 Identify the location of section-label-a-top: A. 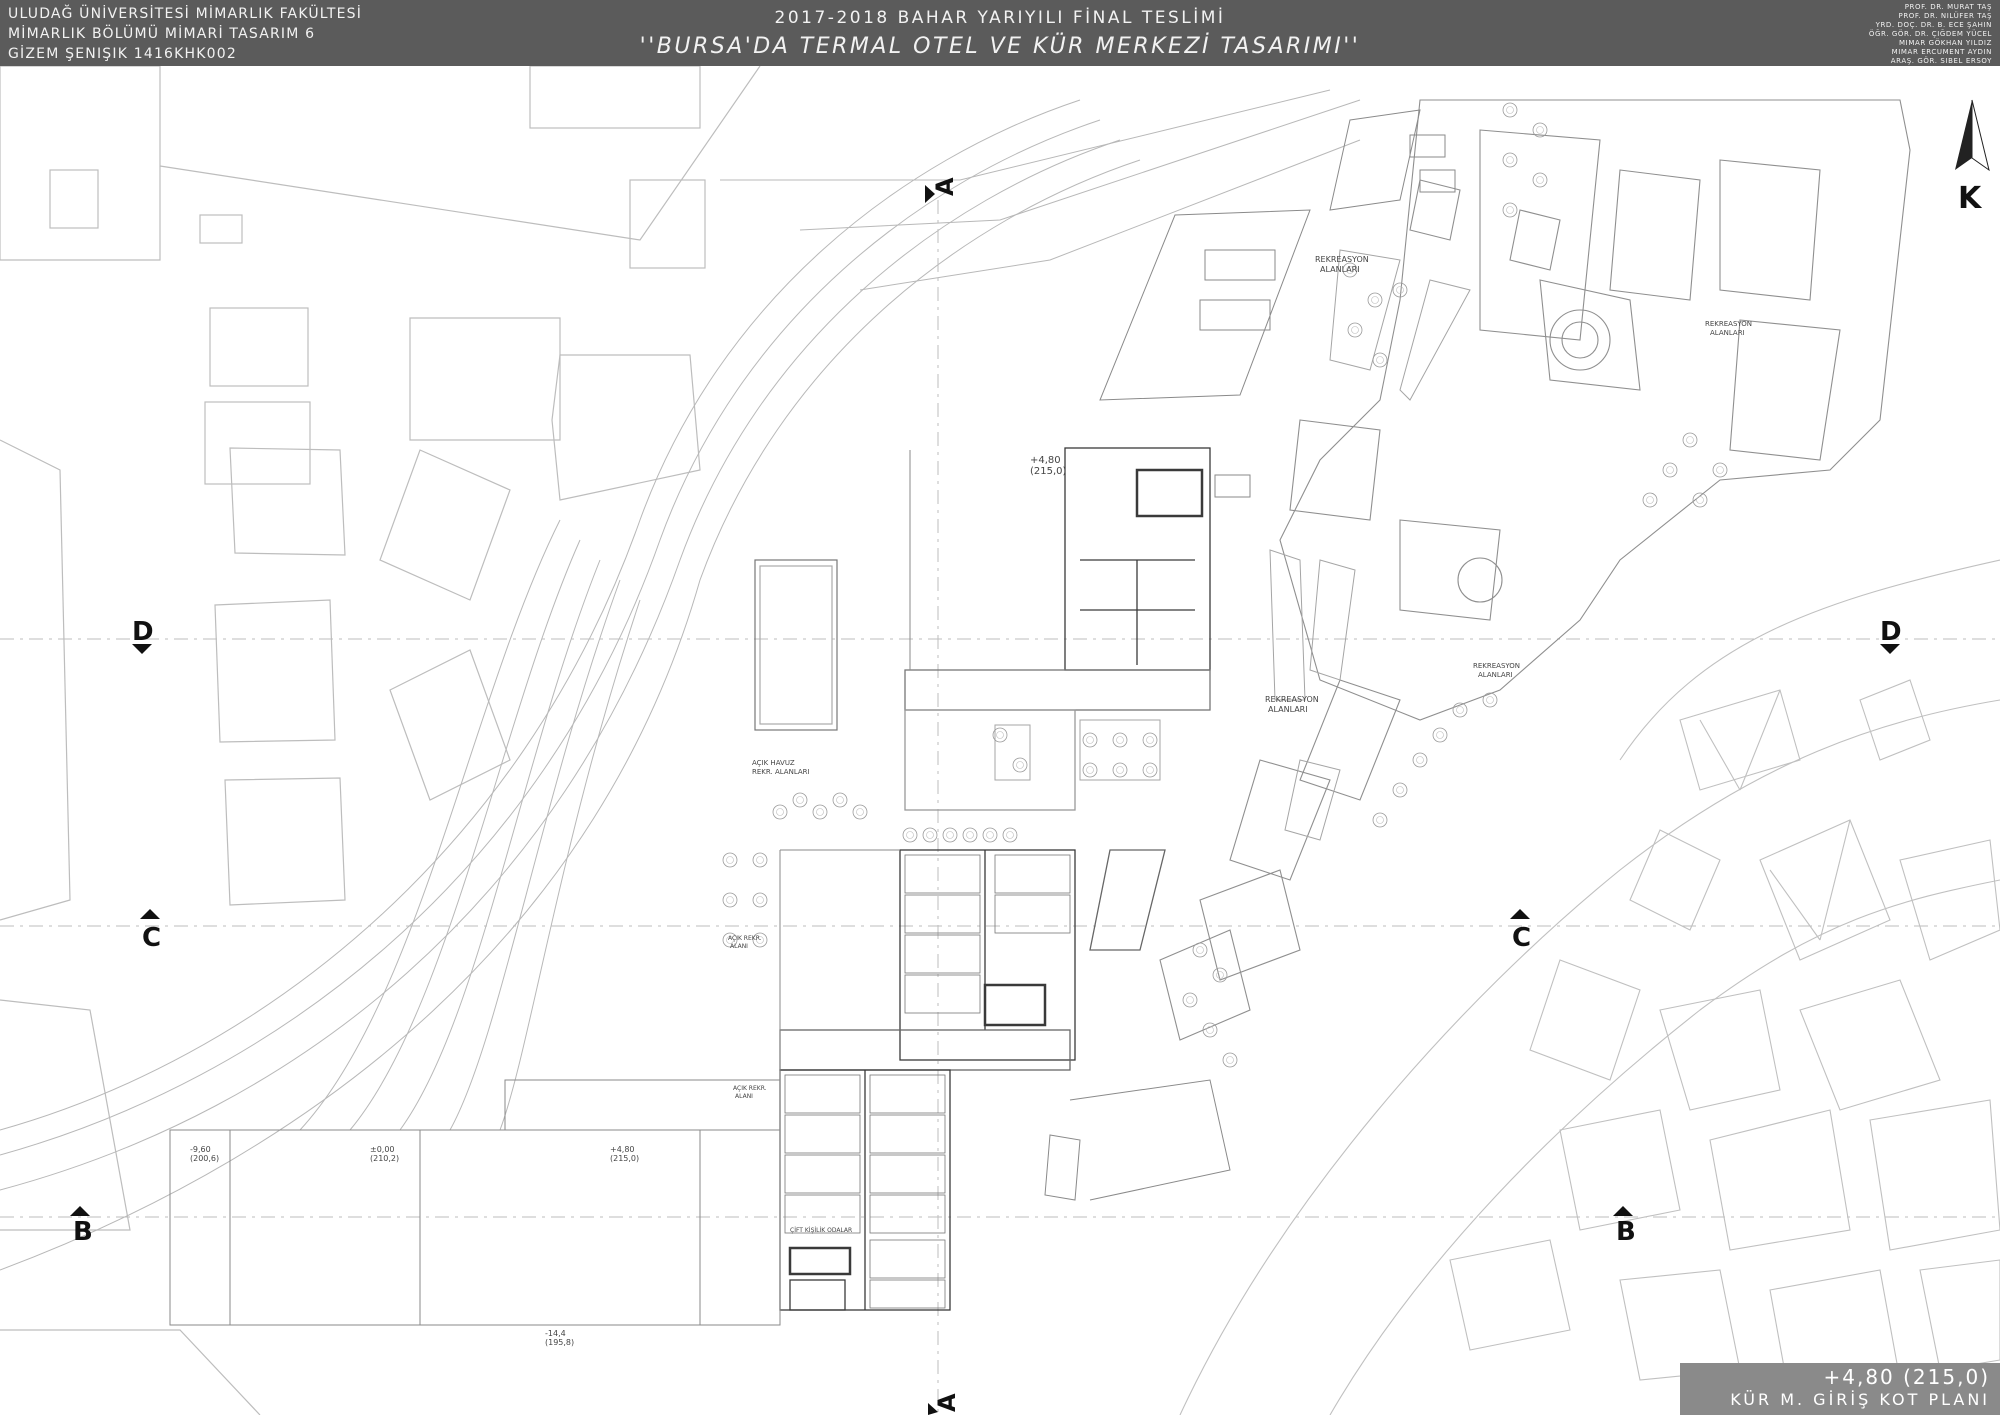
(945, 186).